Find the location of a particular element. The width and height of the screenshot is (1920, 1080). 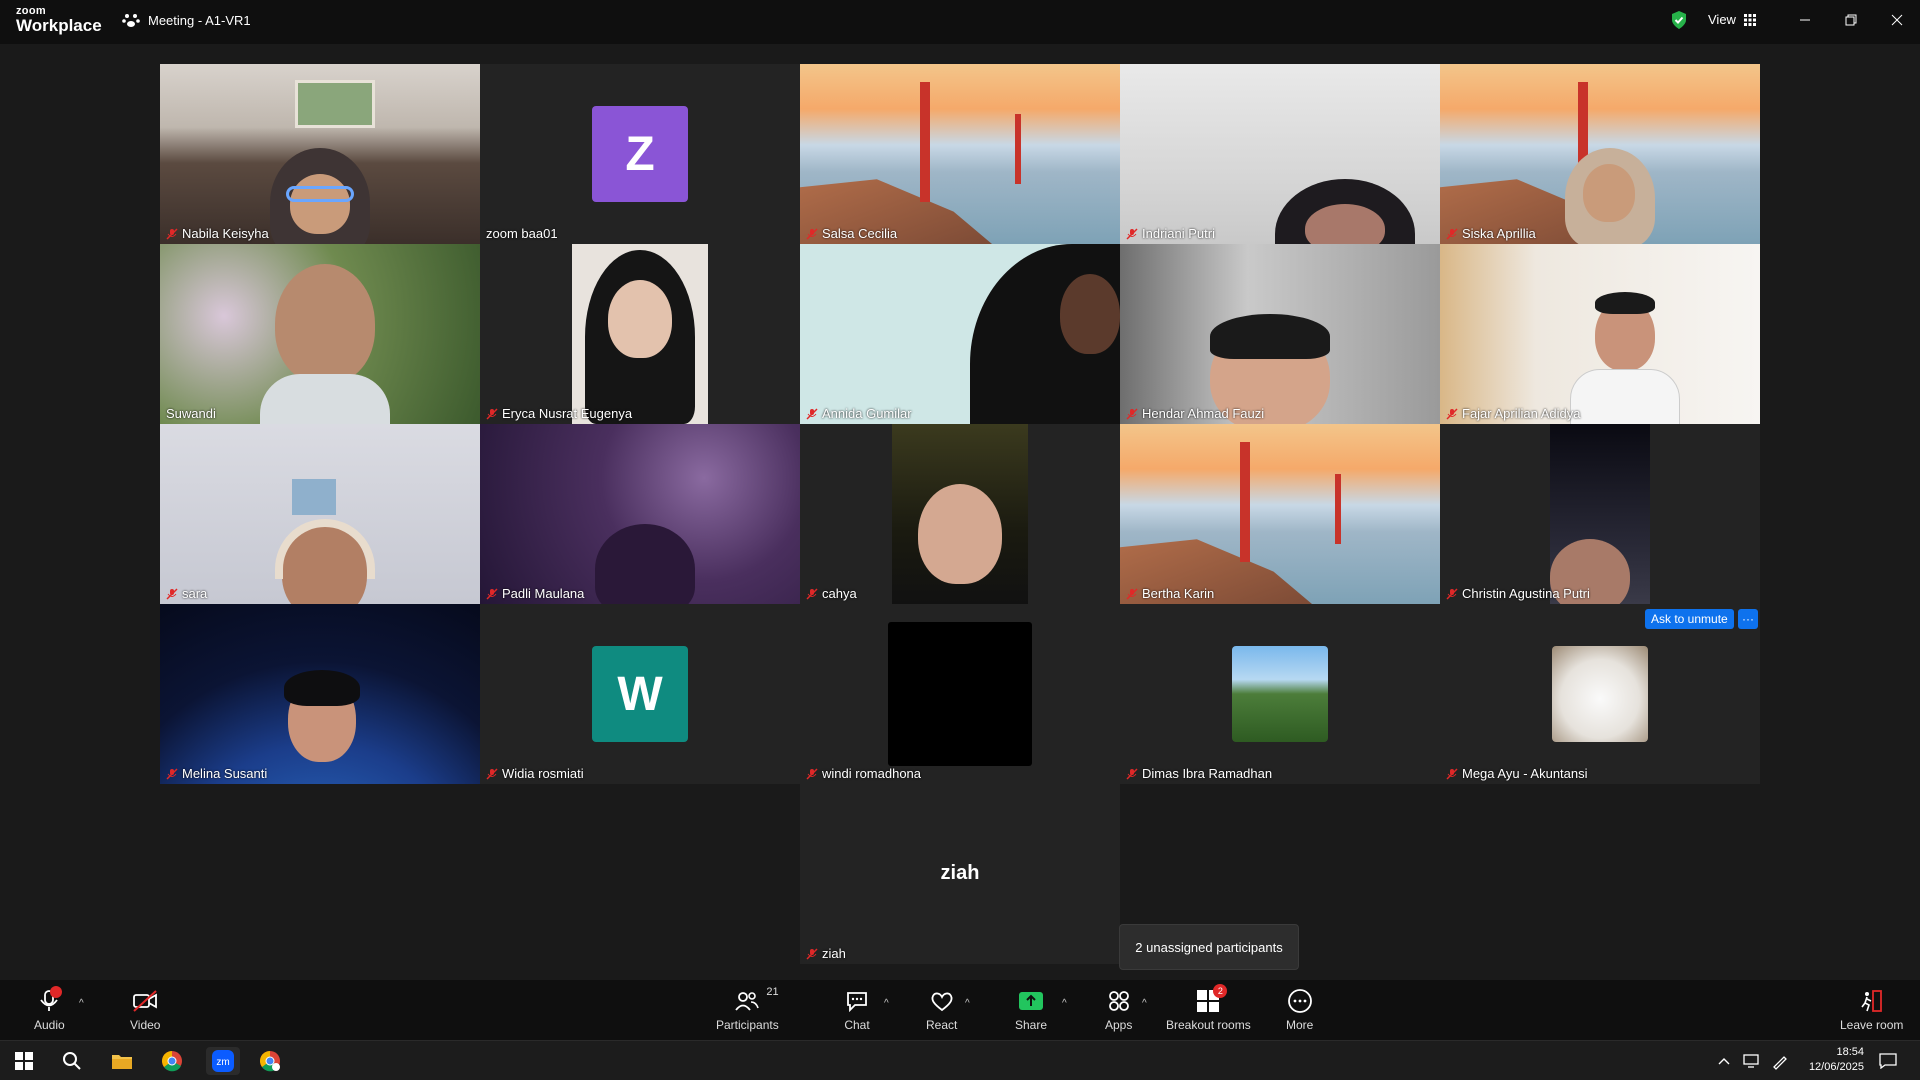

video-tile: Siska Aprillia is located at coordinates (1600, 154).